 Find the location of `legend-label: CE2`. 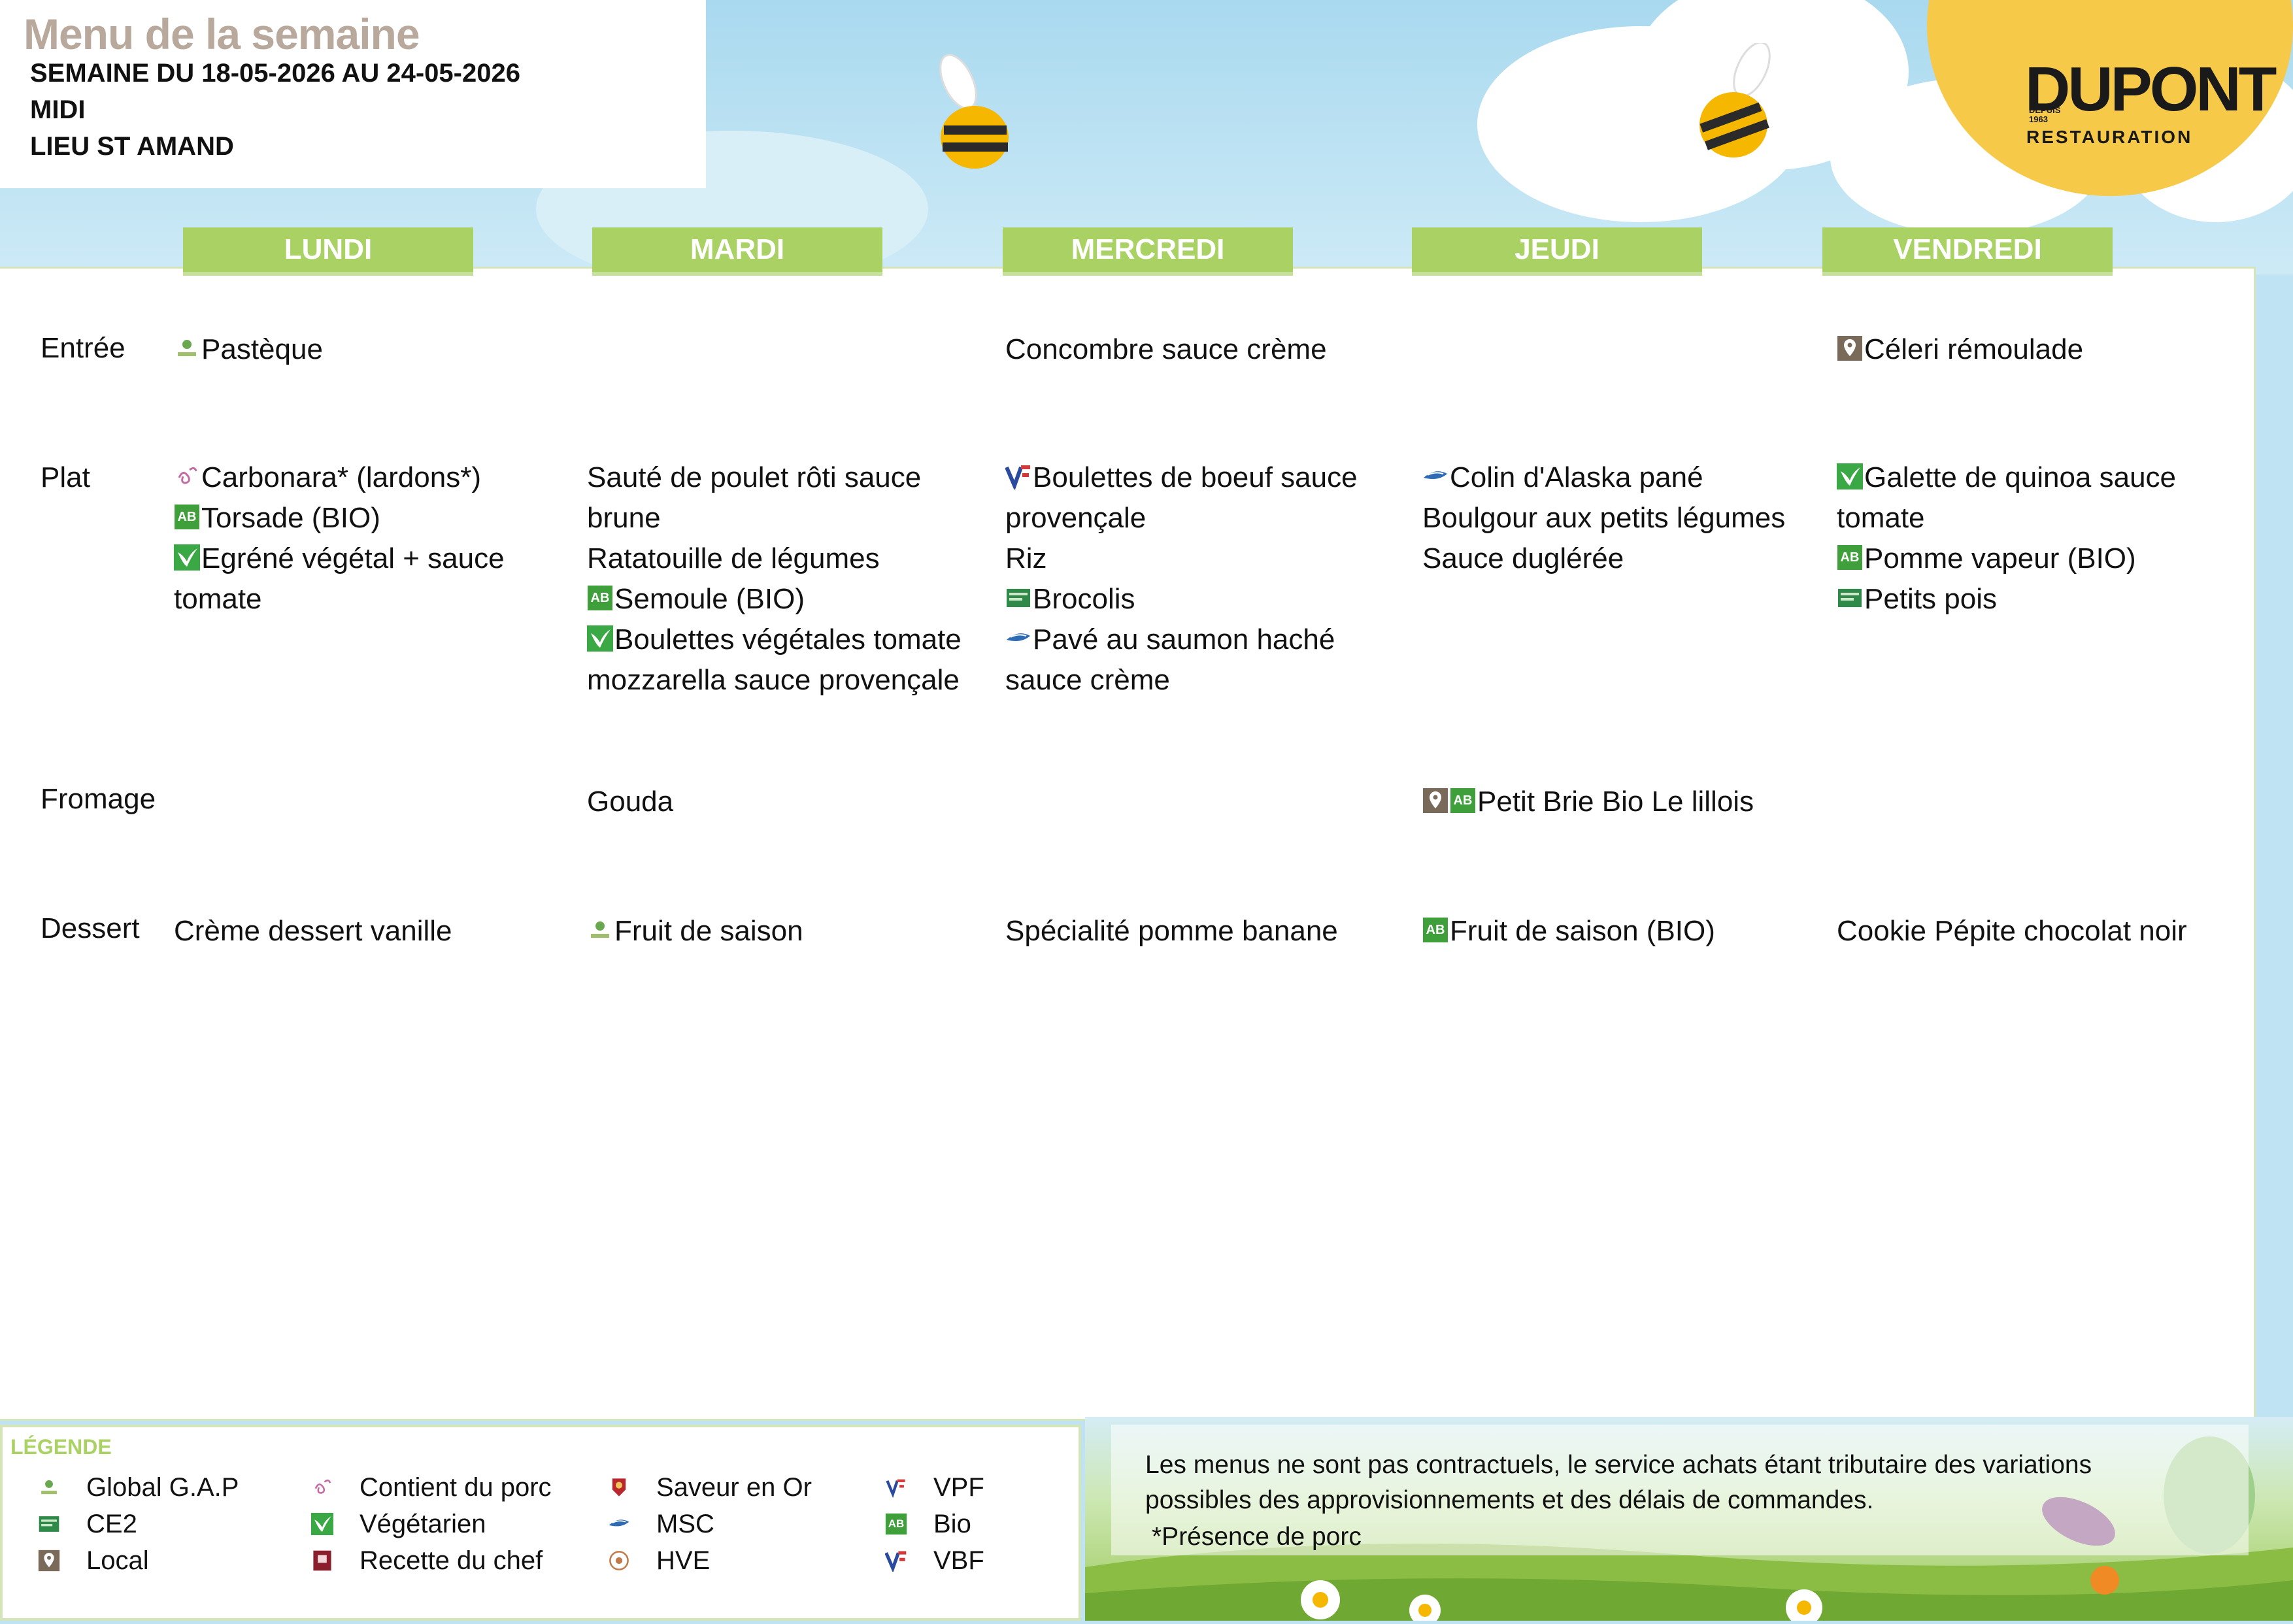

legend-label: CE2 is located at coordinates (111, 1524).